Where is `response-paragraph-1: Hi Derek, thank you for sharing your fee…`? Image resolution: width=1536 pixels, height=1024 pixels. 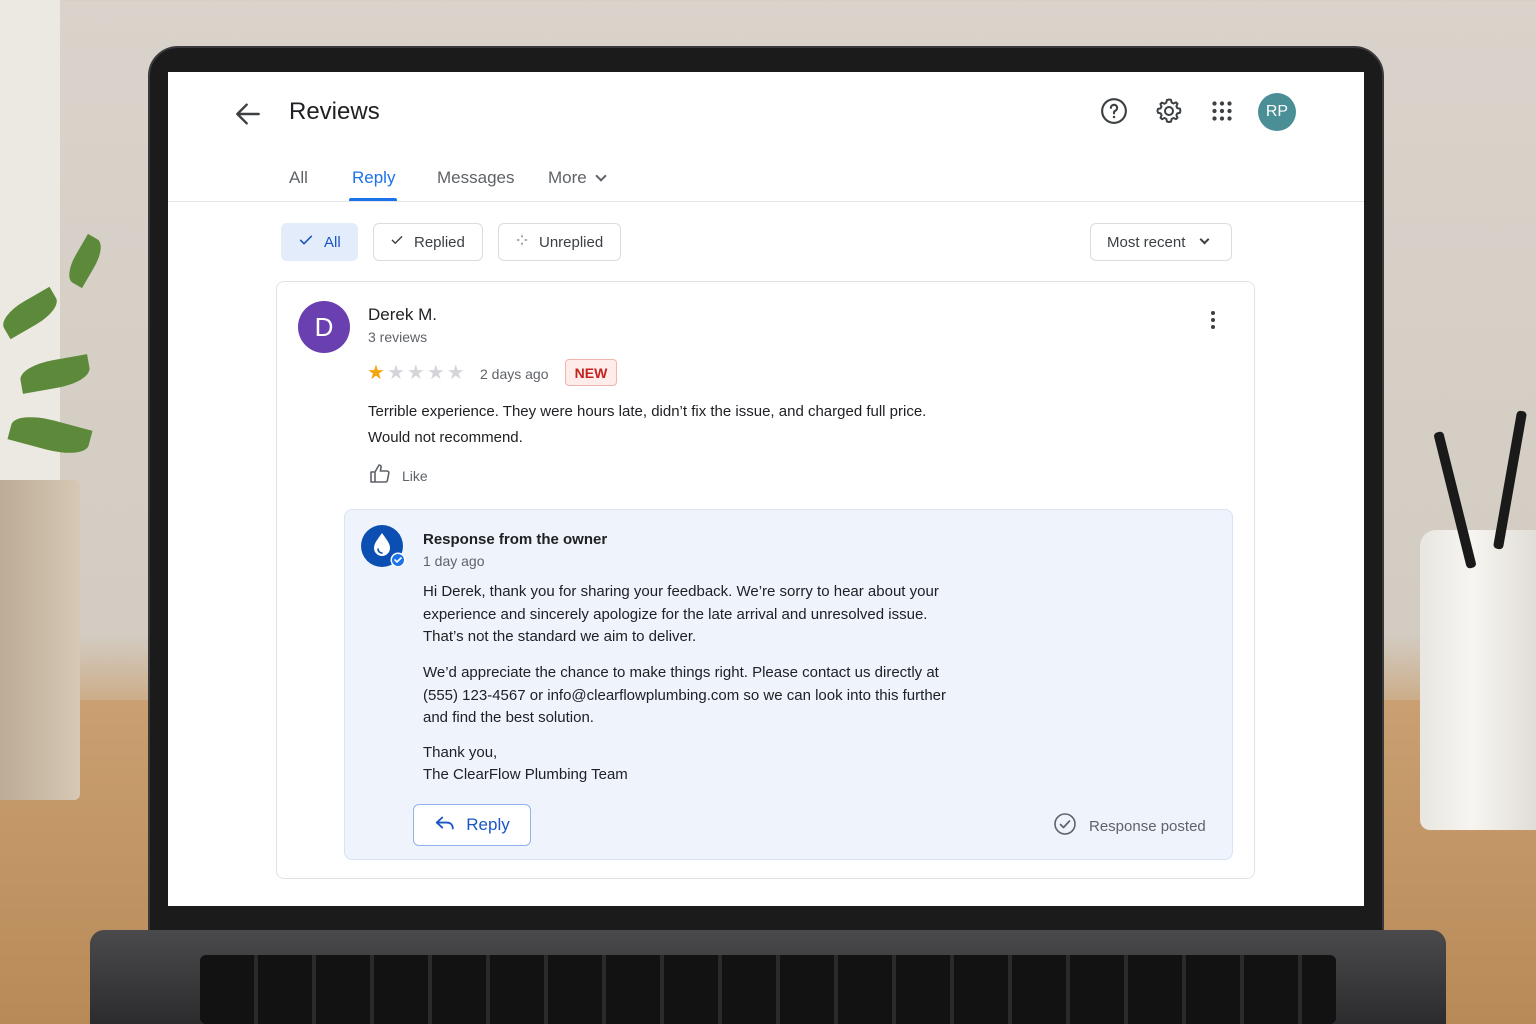 response-paragraph-1: Hi Derek, thank you for sharing your fee… is located at coordinates (708, 615).